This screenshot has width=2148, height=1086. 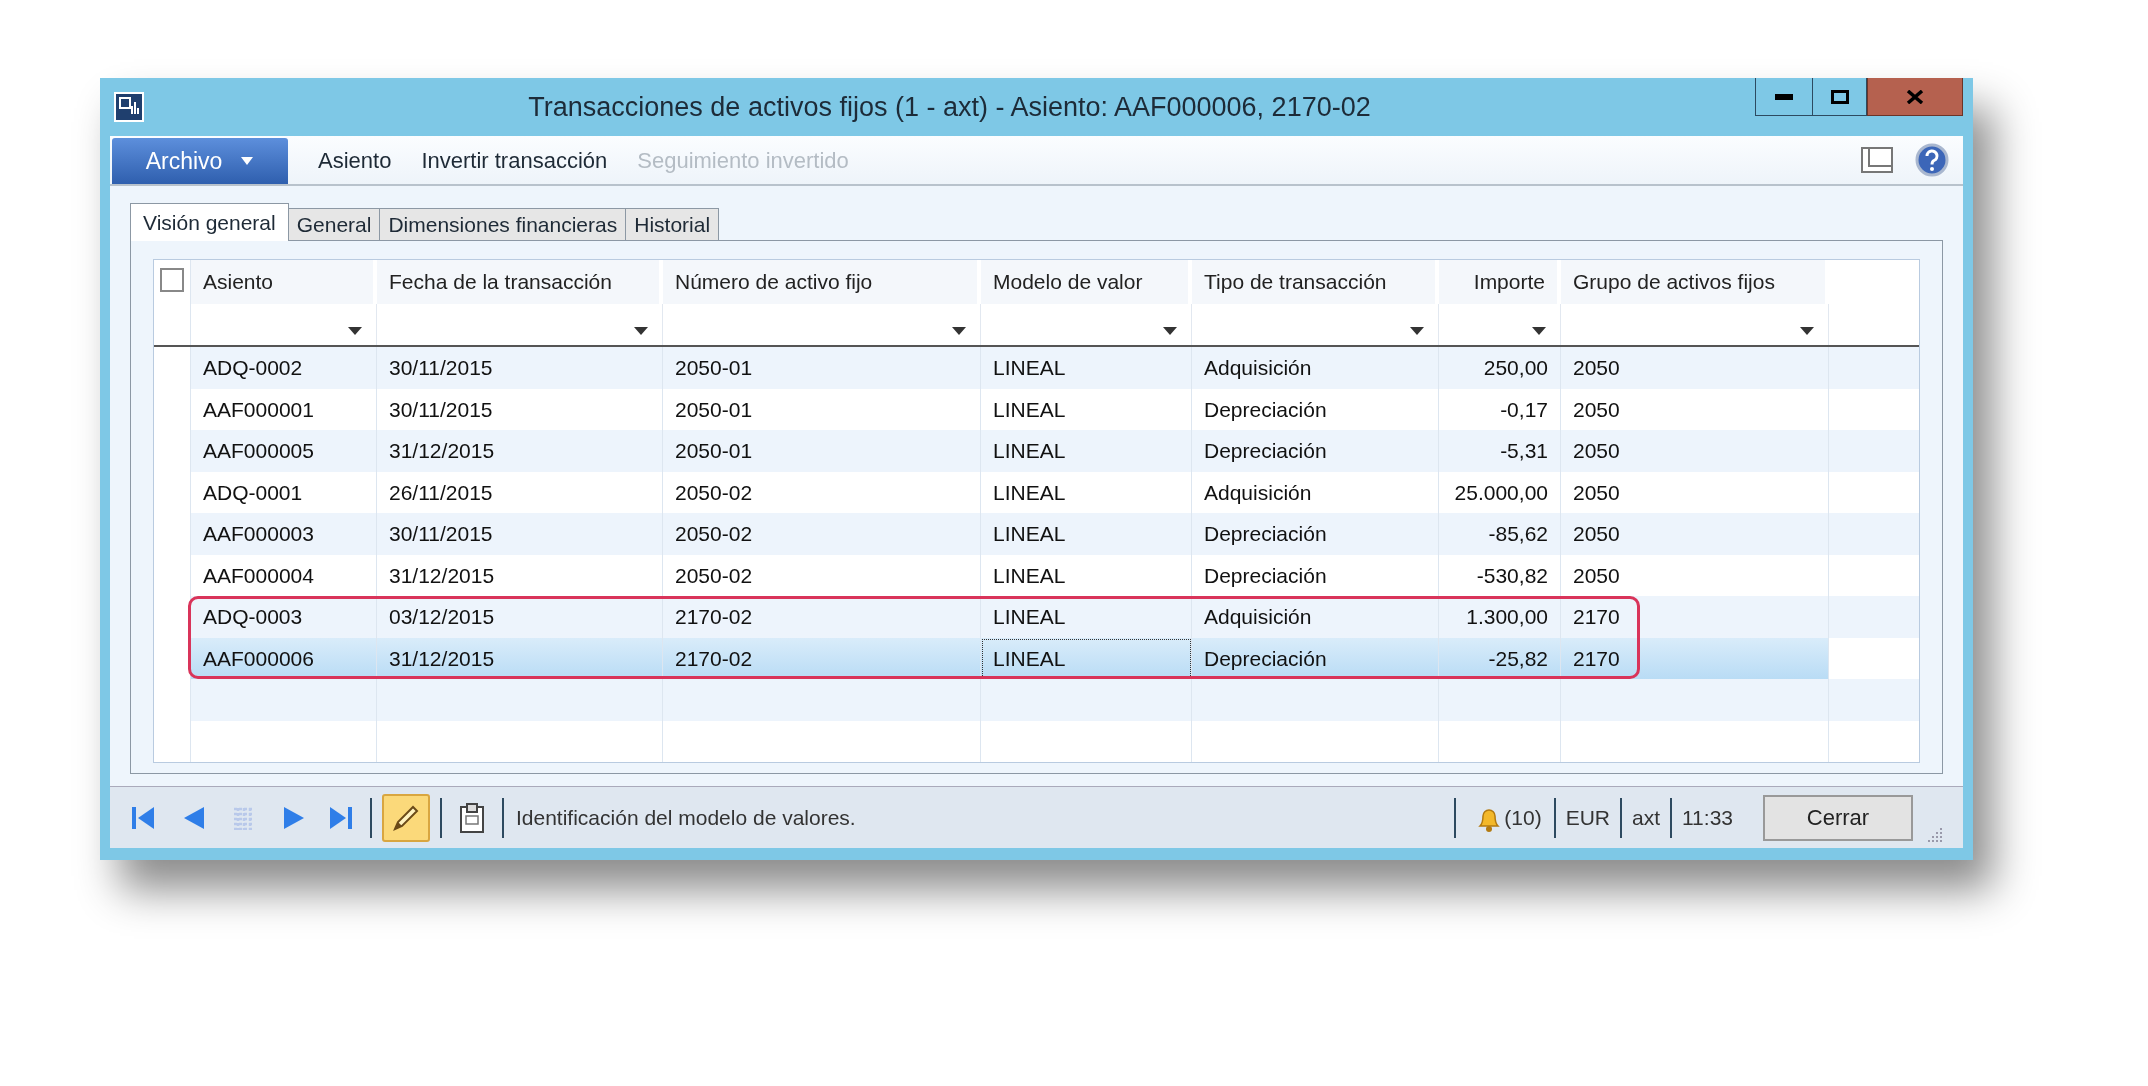 What do you see at coordinates (686, 817) in the screenshot?
I see `status-message: Identificación del modelo de valores.` at bounding box center [686, 817].